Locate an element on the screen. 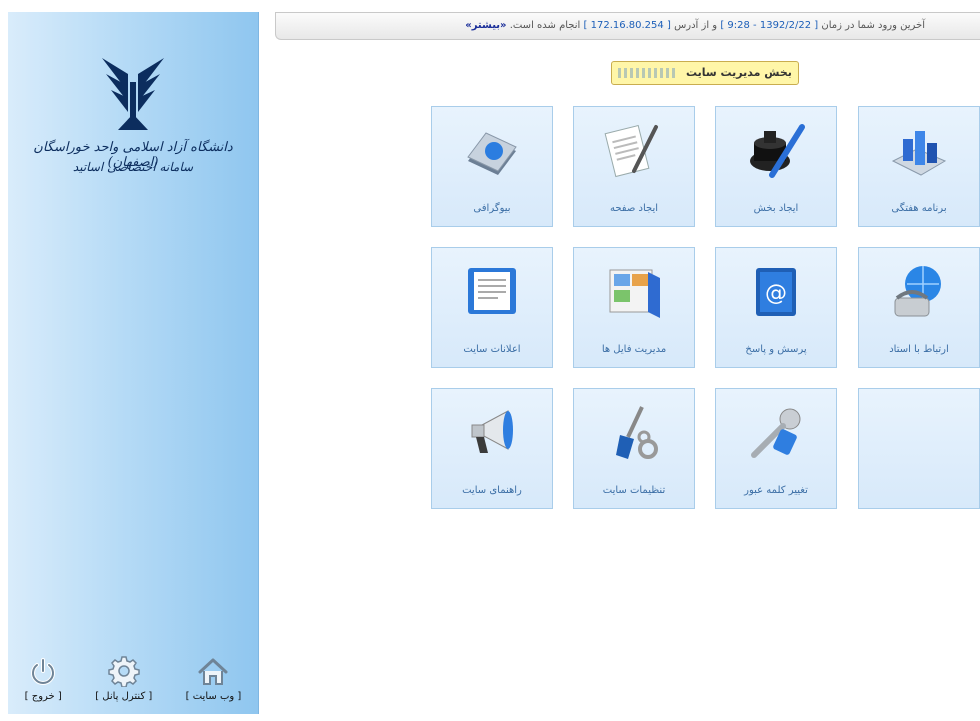 The image size is (980, 721). scribble-decoration is located at coordinates (648, 73).